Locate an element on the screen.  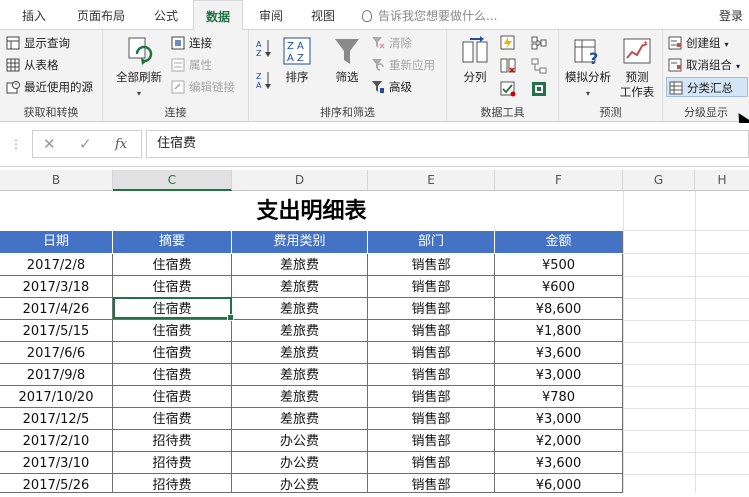
cell-date: 2017/10/20 is located at coordinates (56, 397).